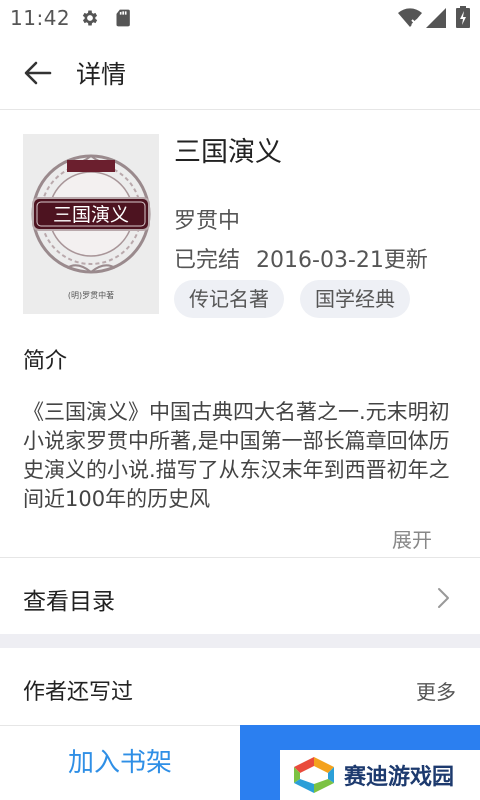 The height and width of the screenshot is (800, 480). What do you see at coordinates (240, 596) in the screenshot?
I see `view-catalog-row: 查看目录` at bounding box center [240, 596].